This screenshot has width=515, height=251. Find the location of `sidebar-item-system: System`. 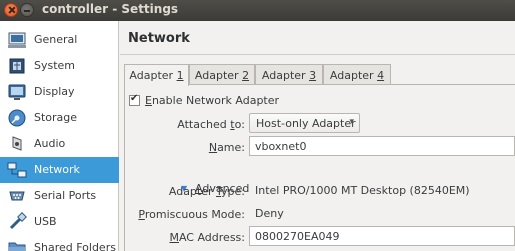

sidebar-item-system: System is located at coordinates (59, 66).